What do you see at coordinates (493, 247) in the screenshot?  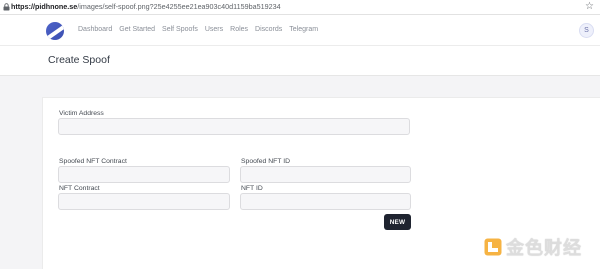 I see `watermark-logo-icon` at bounding box center [493, 247].